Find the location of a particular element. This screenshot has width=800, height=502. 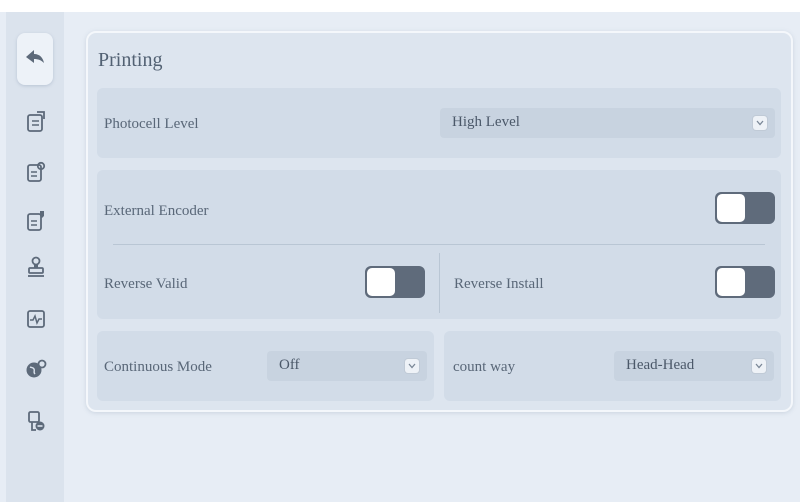

count-way-value: Head-Head is located at coordinates (660, 365).